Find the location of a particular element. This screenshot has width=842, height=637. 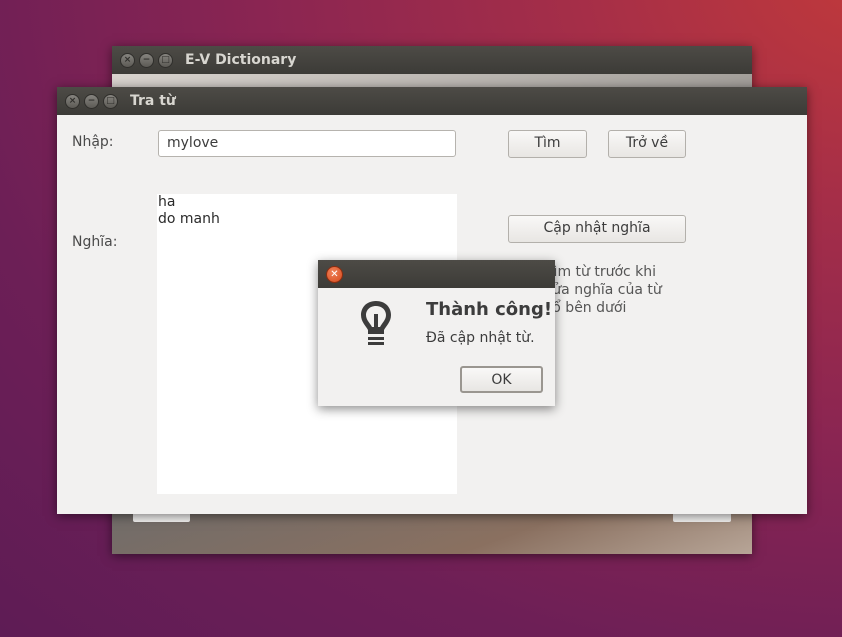

success-dialog: ✕ Thành công! Đã cập nhật từ. OK is located at coordinates (436, 333).